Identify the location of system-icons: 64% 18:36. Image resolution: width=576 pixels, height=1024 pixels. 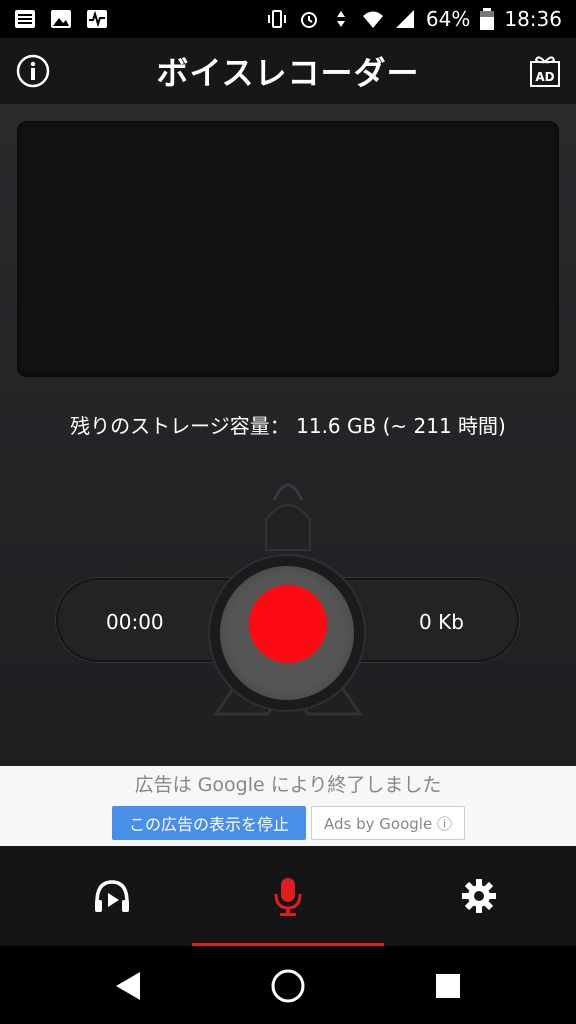
(414, 19).